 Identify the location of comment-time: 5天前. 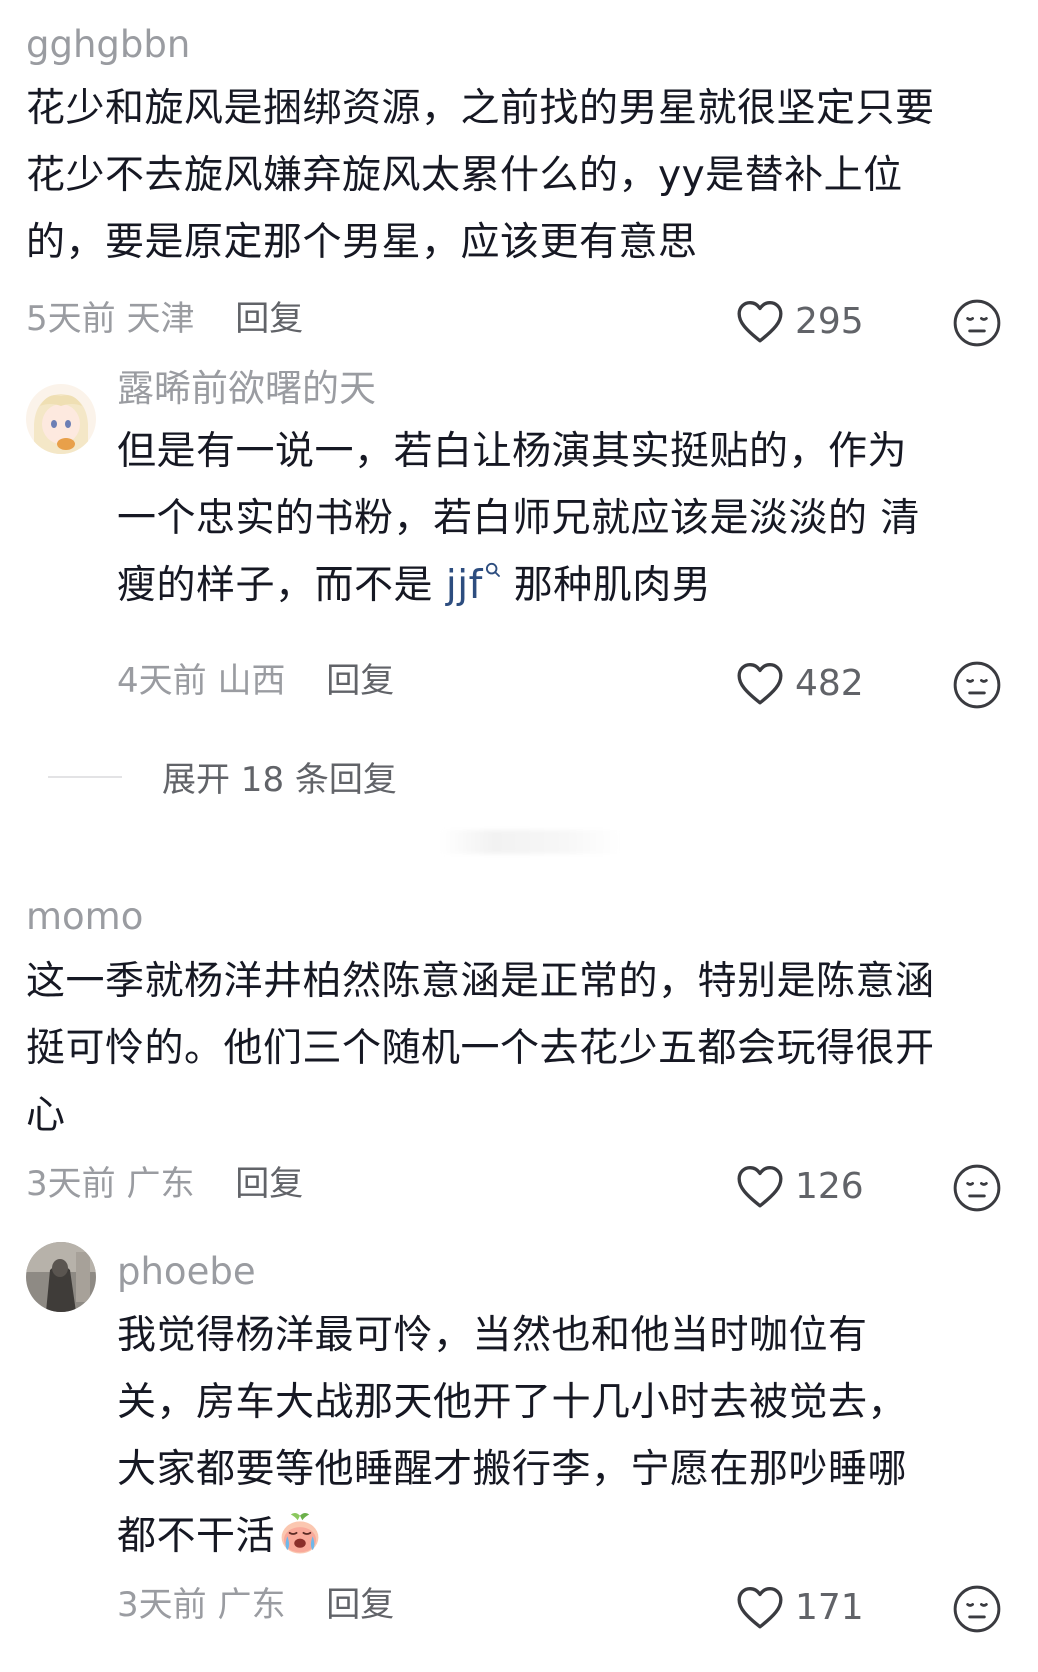
(71, 319).